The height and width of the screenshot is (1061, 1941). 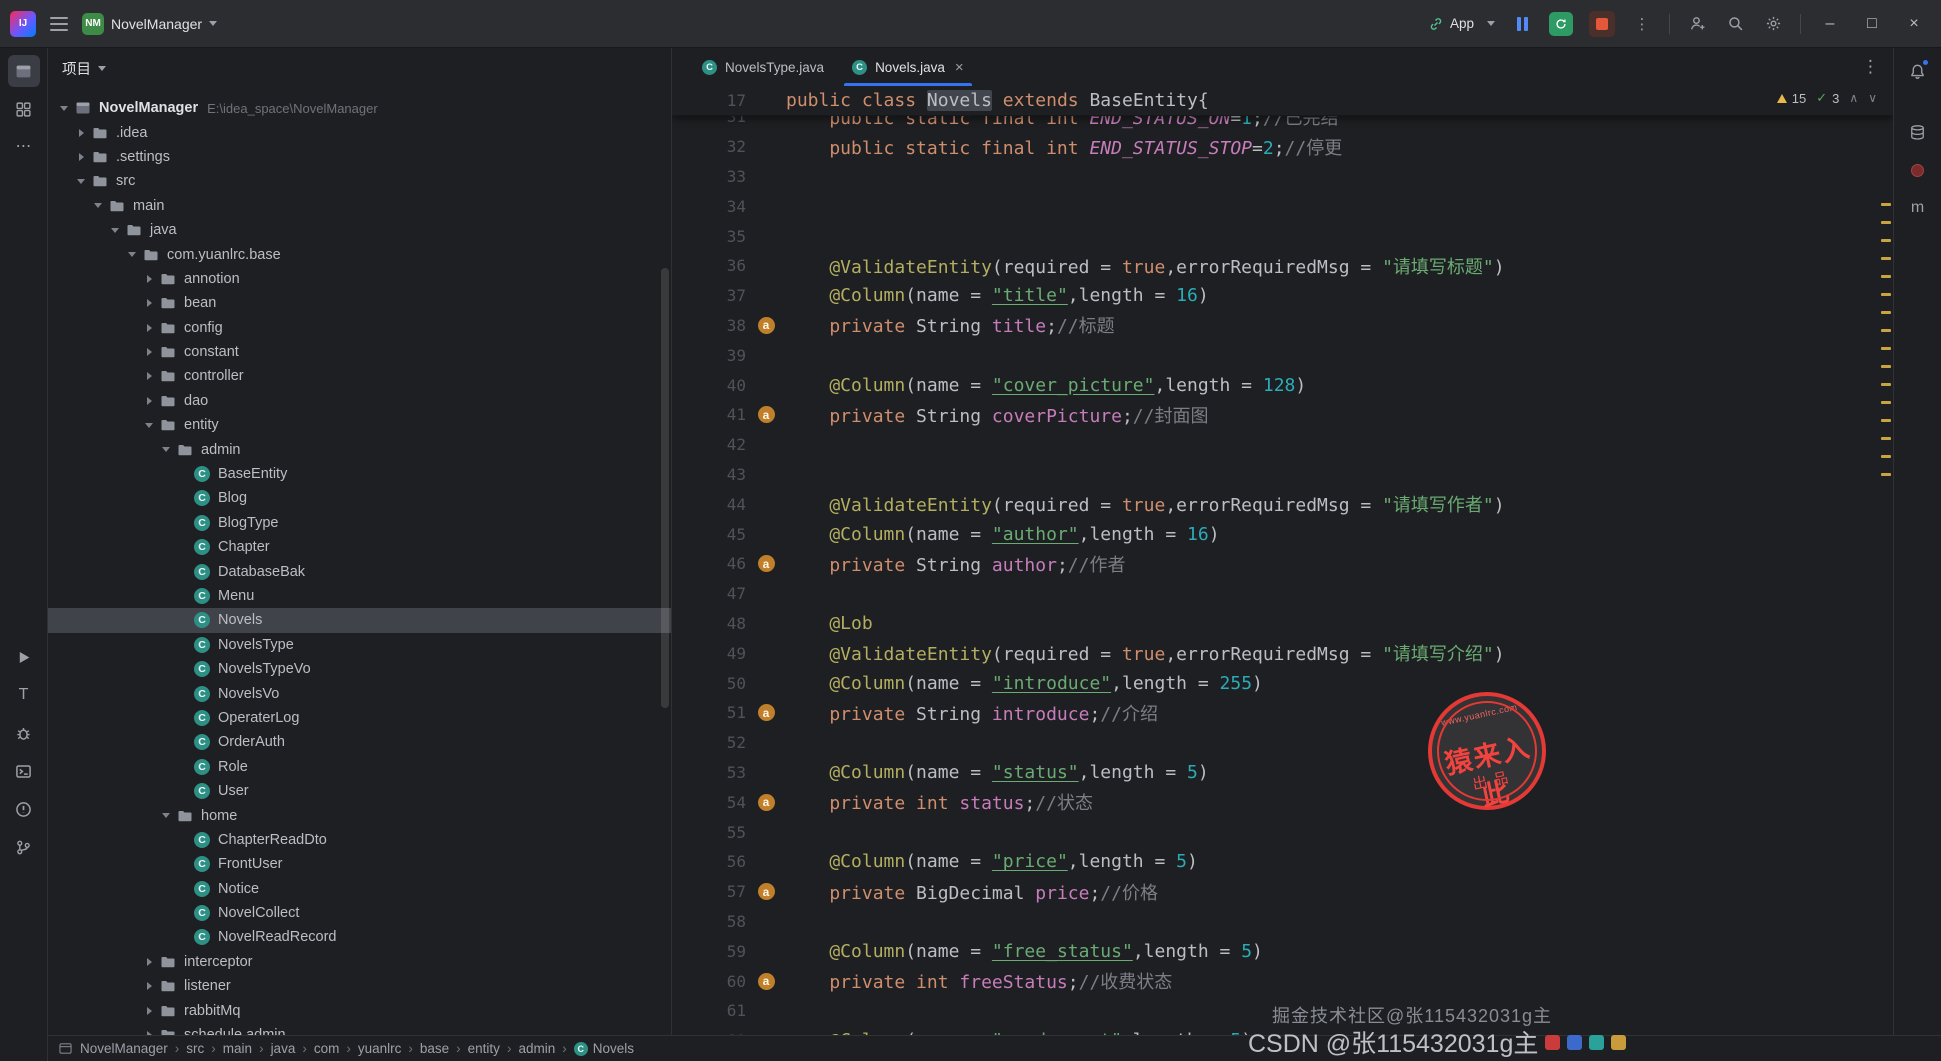 I want to click on editor-tab-novelstype-java: C NovelsType.java, so click(x=763, y=67).